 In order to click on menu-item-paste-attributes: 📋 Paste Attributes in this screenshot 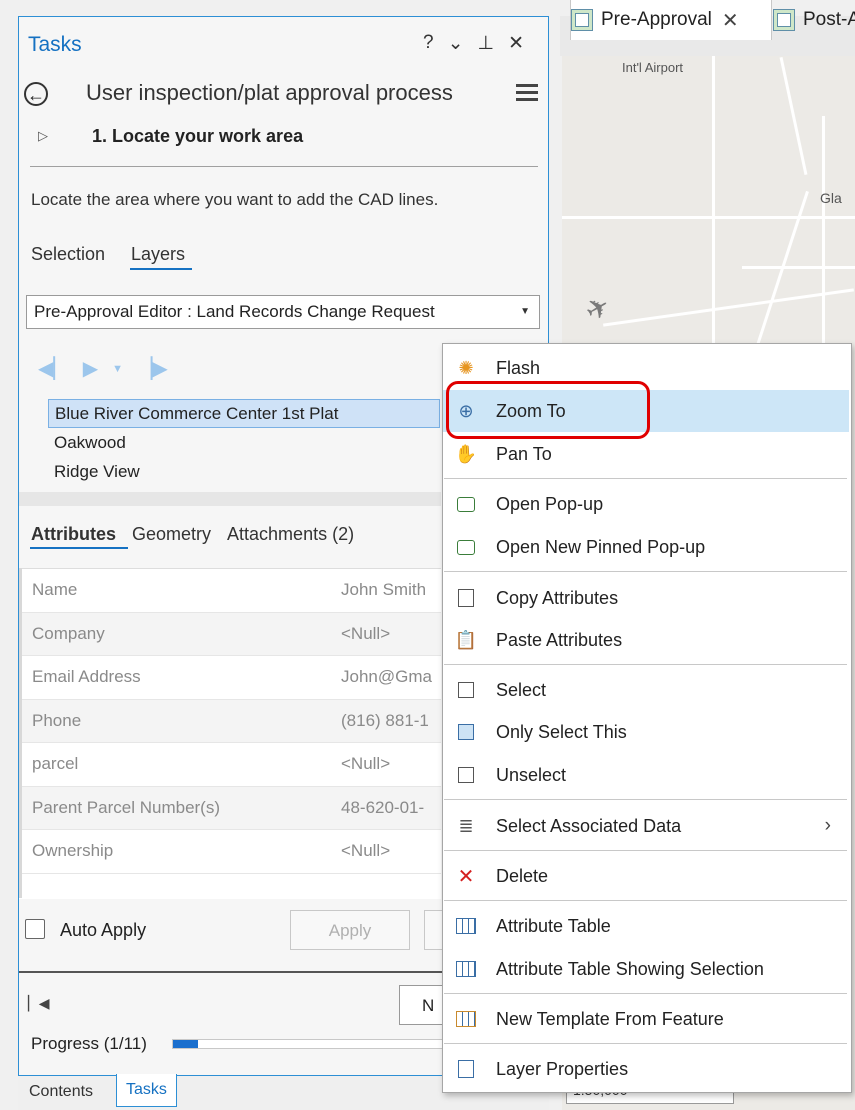, I will do `click(646, 640)`.